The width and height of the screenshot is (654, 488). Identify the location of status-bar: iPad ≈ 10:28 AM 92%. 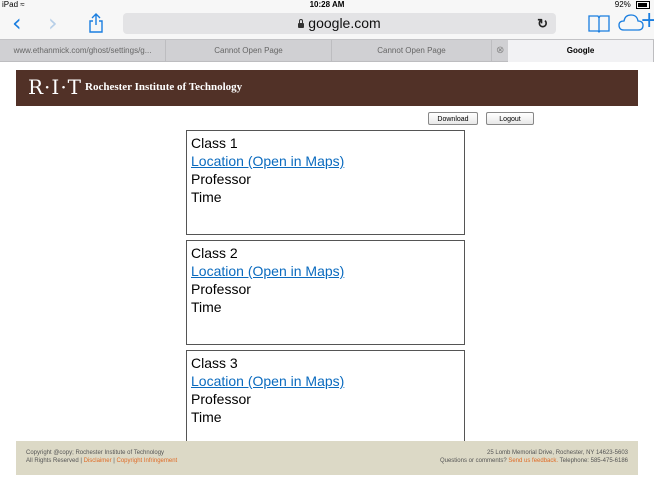
(327, 4).